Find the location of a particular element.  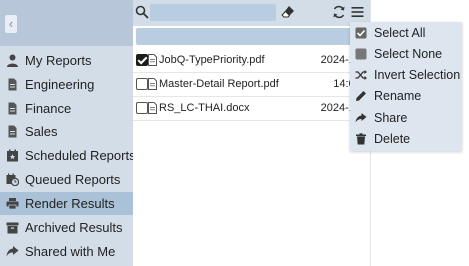

sidebar-item-archived-results: Archived Results is located at coordinates (66, 227).